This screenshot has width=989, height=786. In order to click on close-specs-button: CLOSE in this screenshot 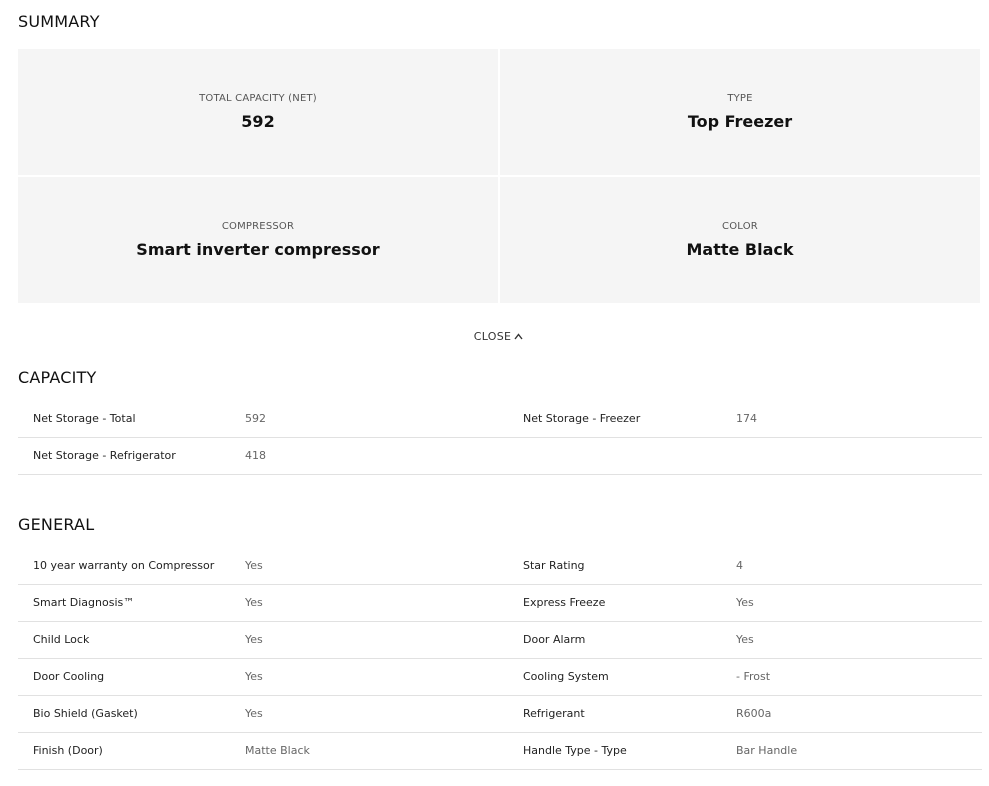, I will do `click(494, 336)`.